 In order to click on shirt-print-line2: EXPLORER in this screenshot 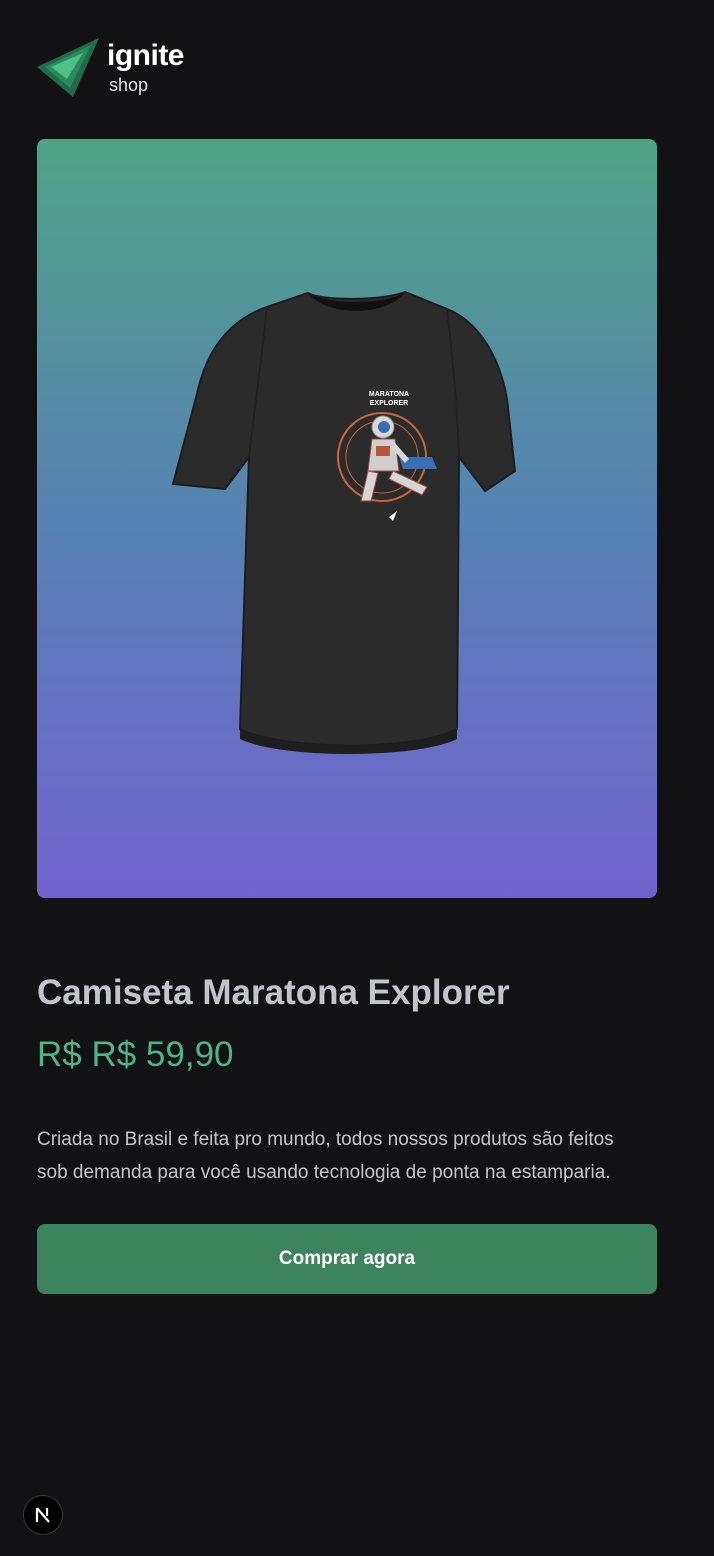, I will do `click(389, 403)`.